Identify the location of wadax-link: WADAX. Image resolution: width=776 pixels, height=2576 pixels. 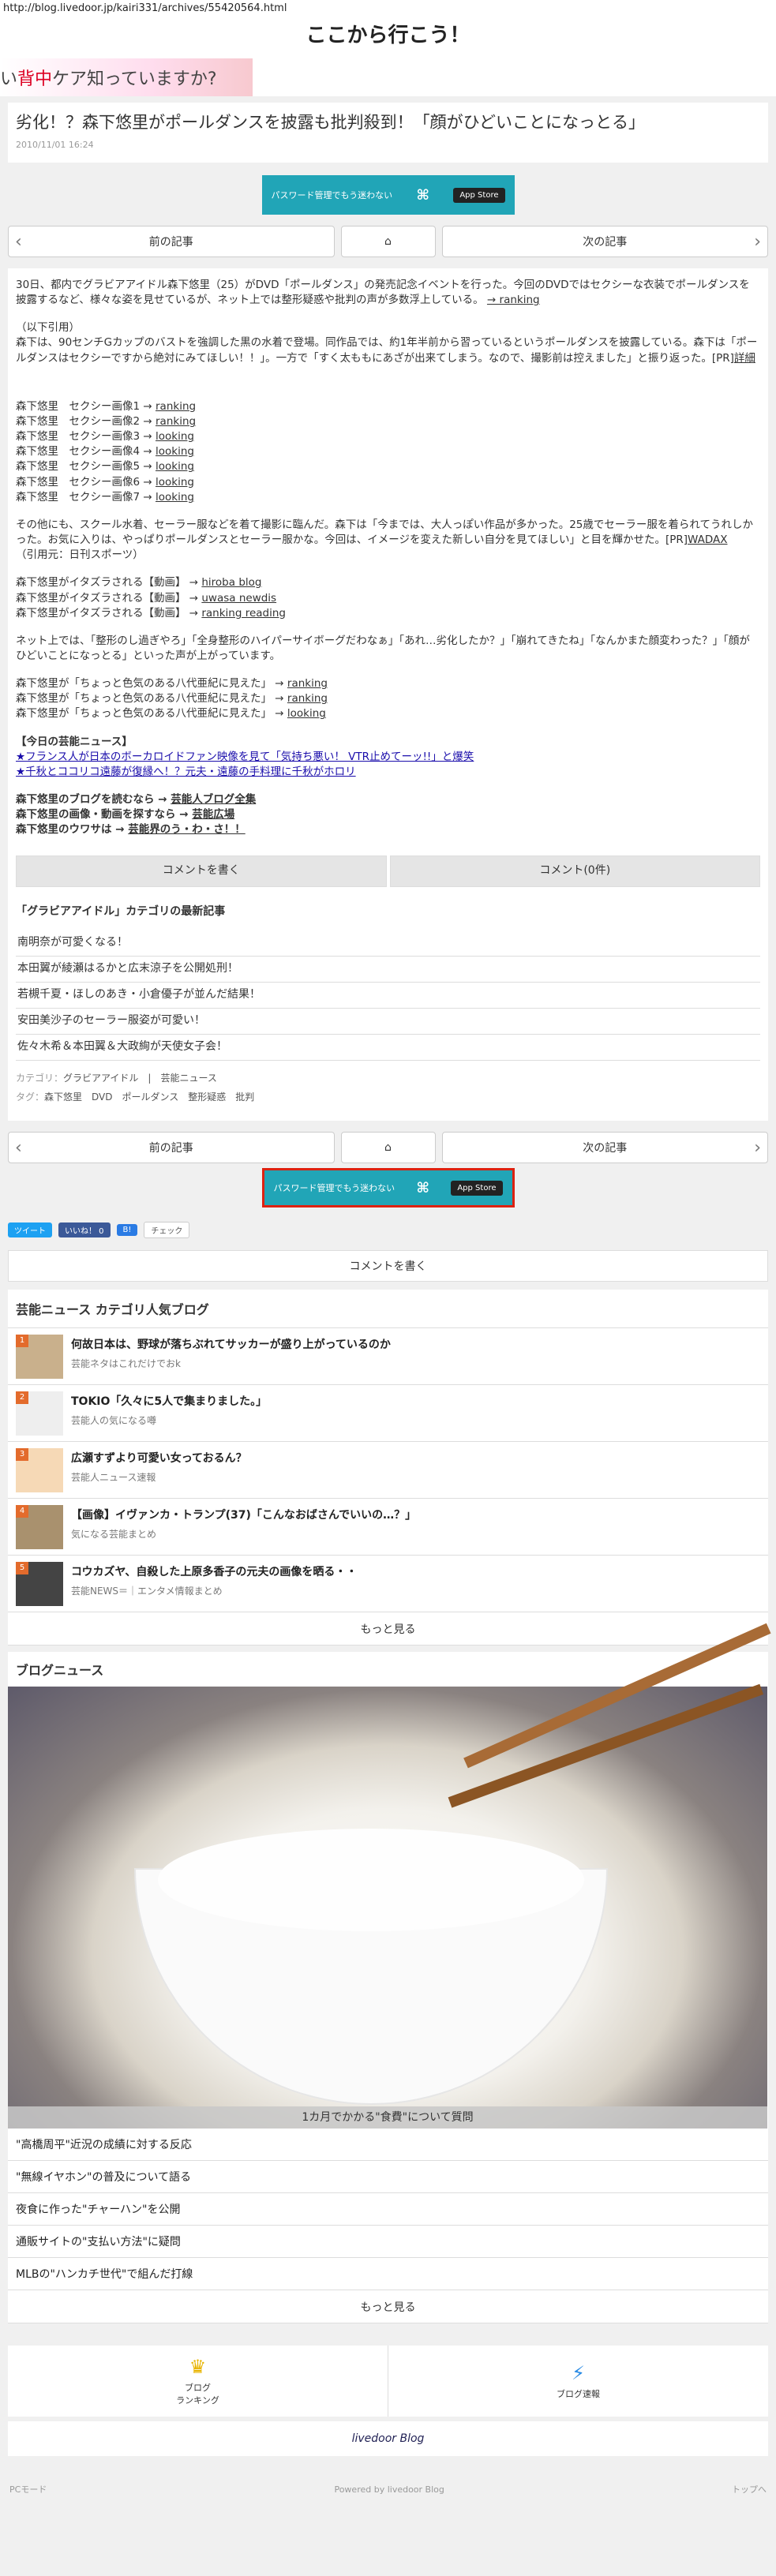
(708, 540).